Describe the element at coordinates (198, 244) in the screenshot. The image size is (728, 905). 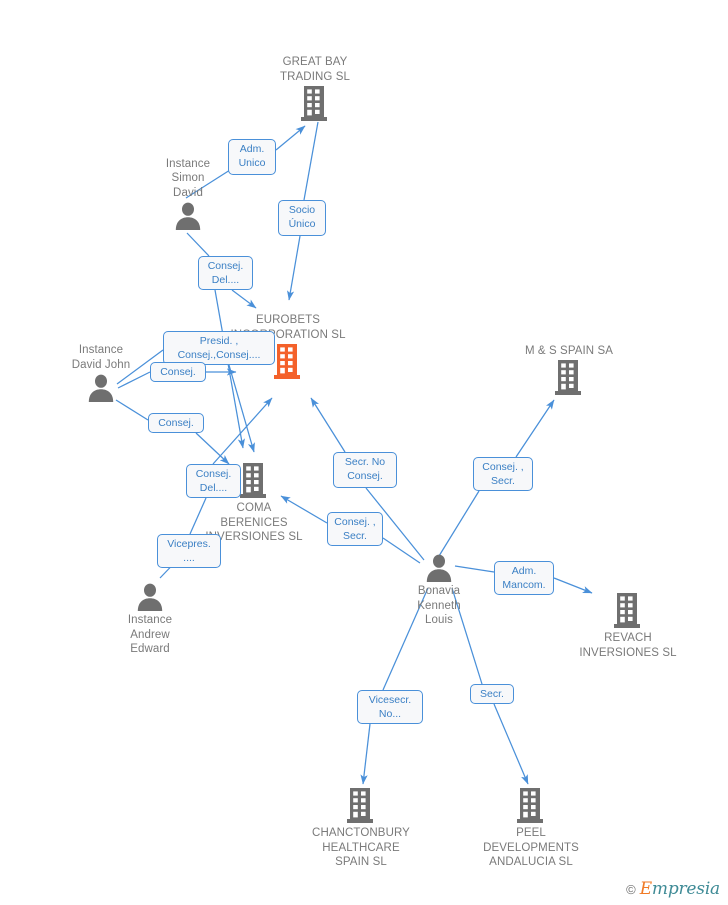
I see `edge-simon-consejdel` at that location.